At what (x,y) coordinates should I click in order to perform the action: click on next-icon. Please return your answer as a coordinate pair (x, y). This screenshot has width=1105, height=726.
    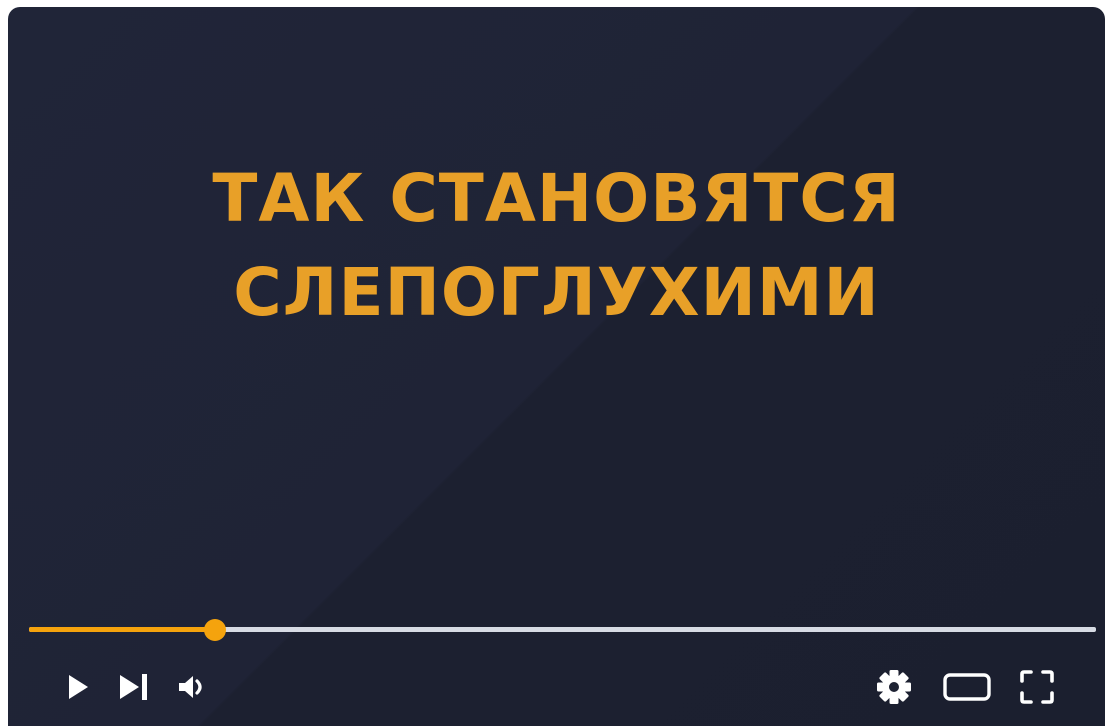
    Looking at the image, I should click on (133, 687).